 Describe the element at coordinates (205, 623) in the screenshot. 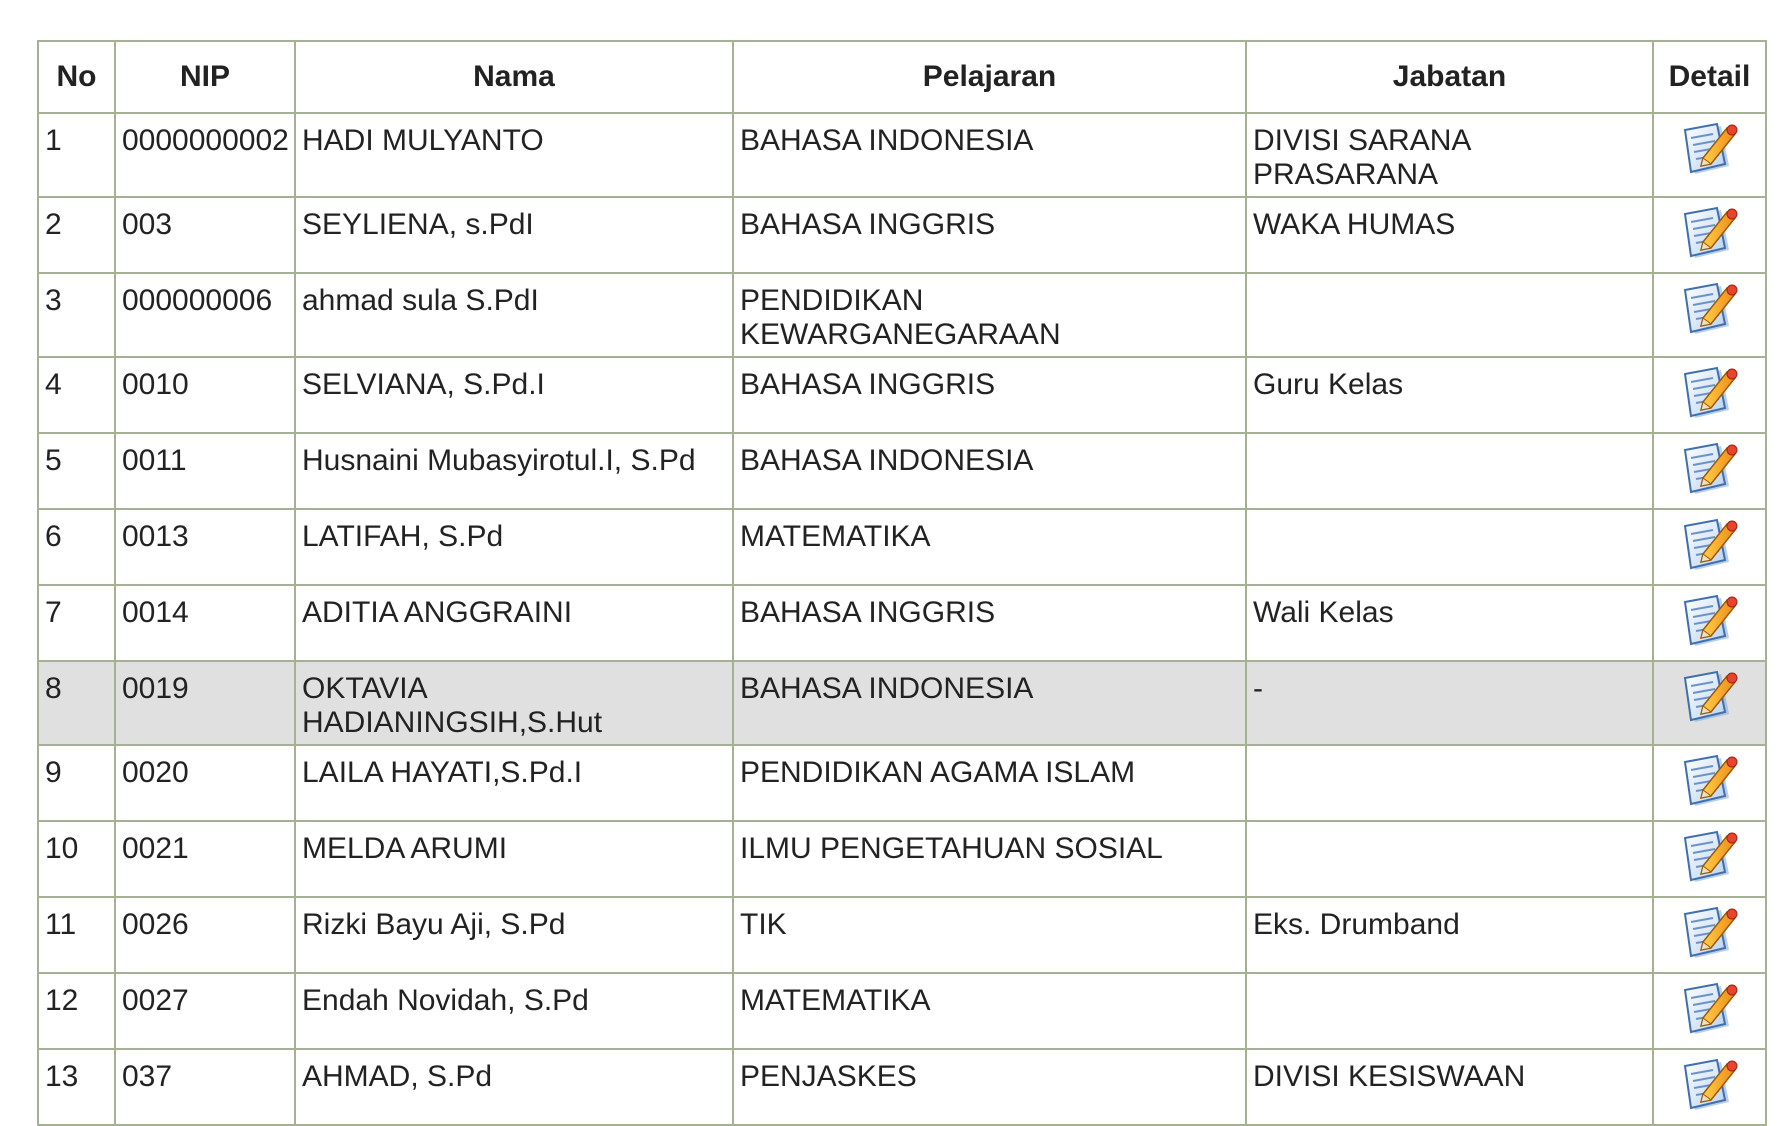

I see `cell-nip: 0014` at that location.